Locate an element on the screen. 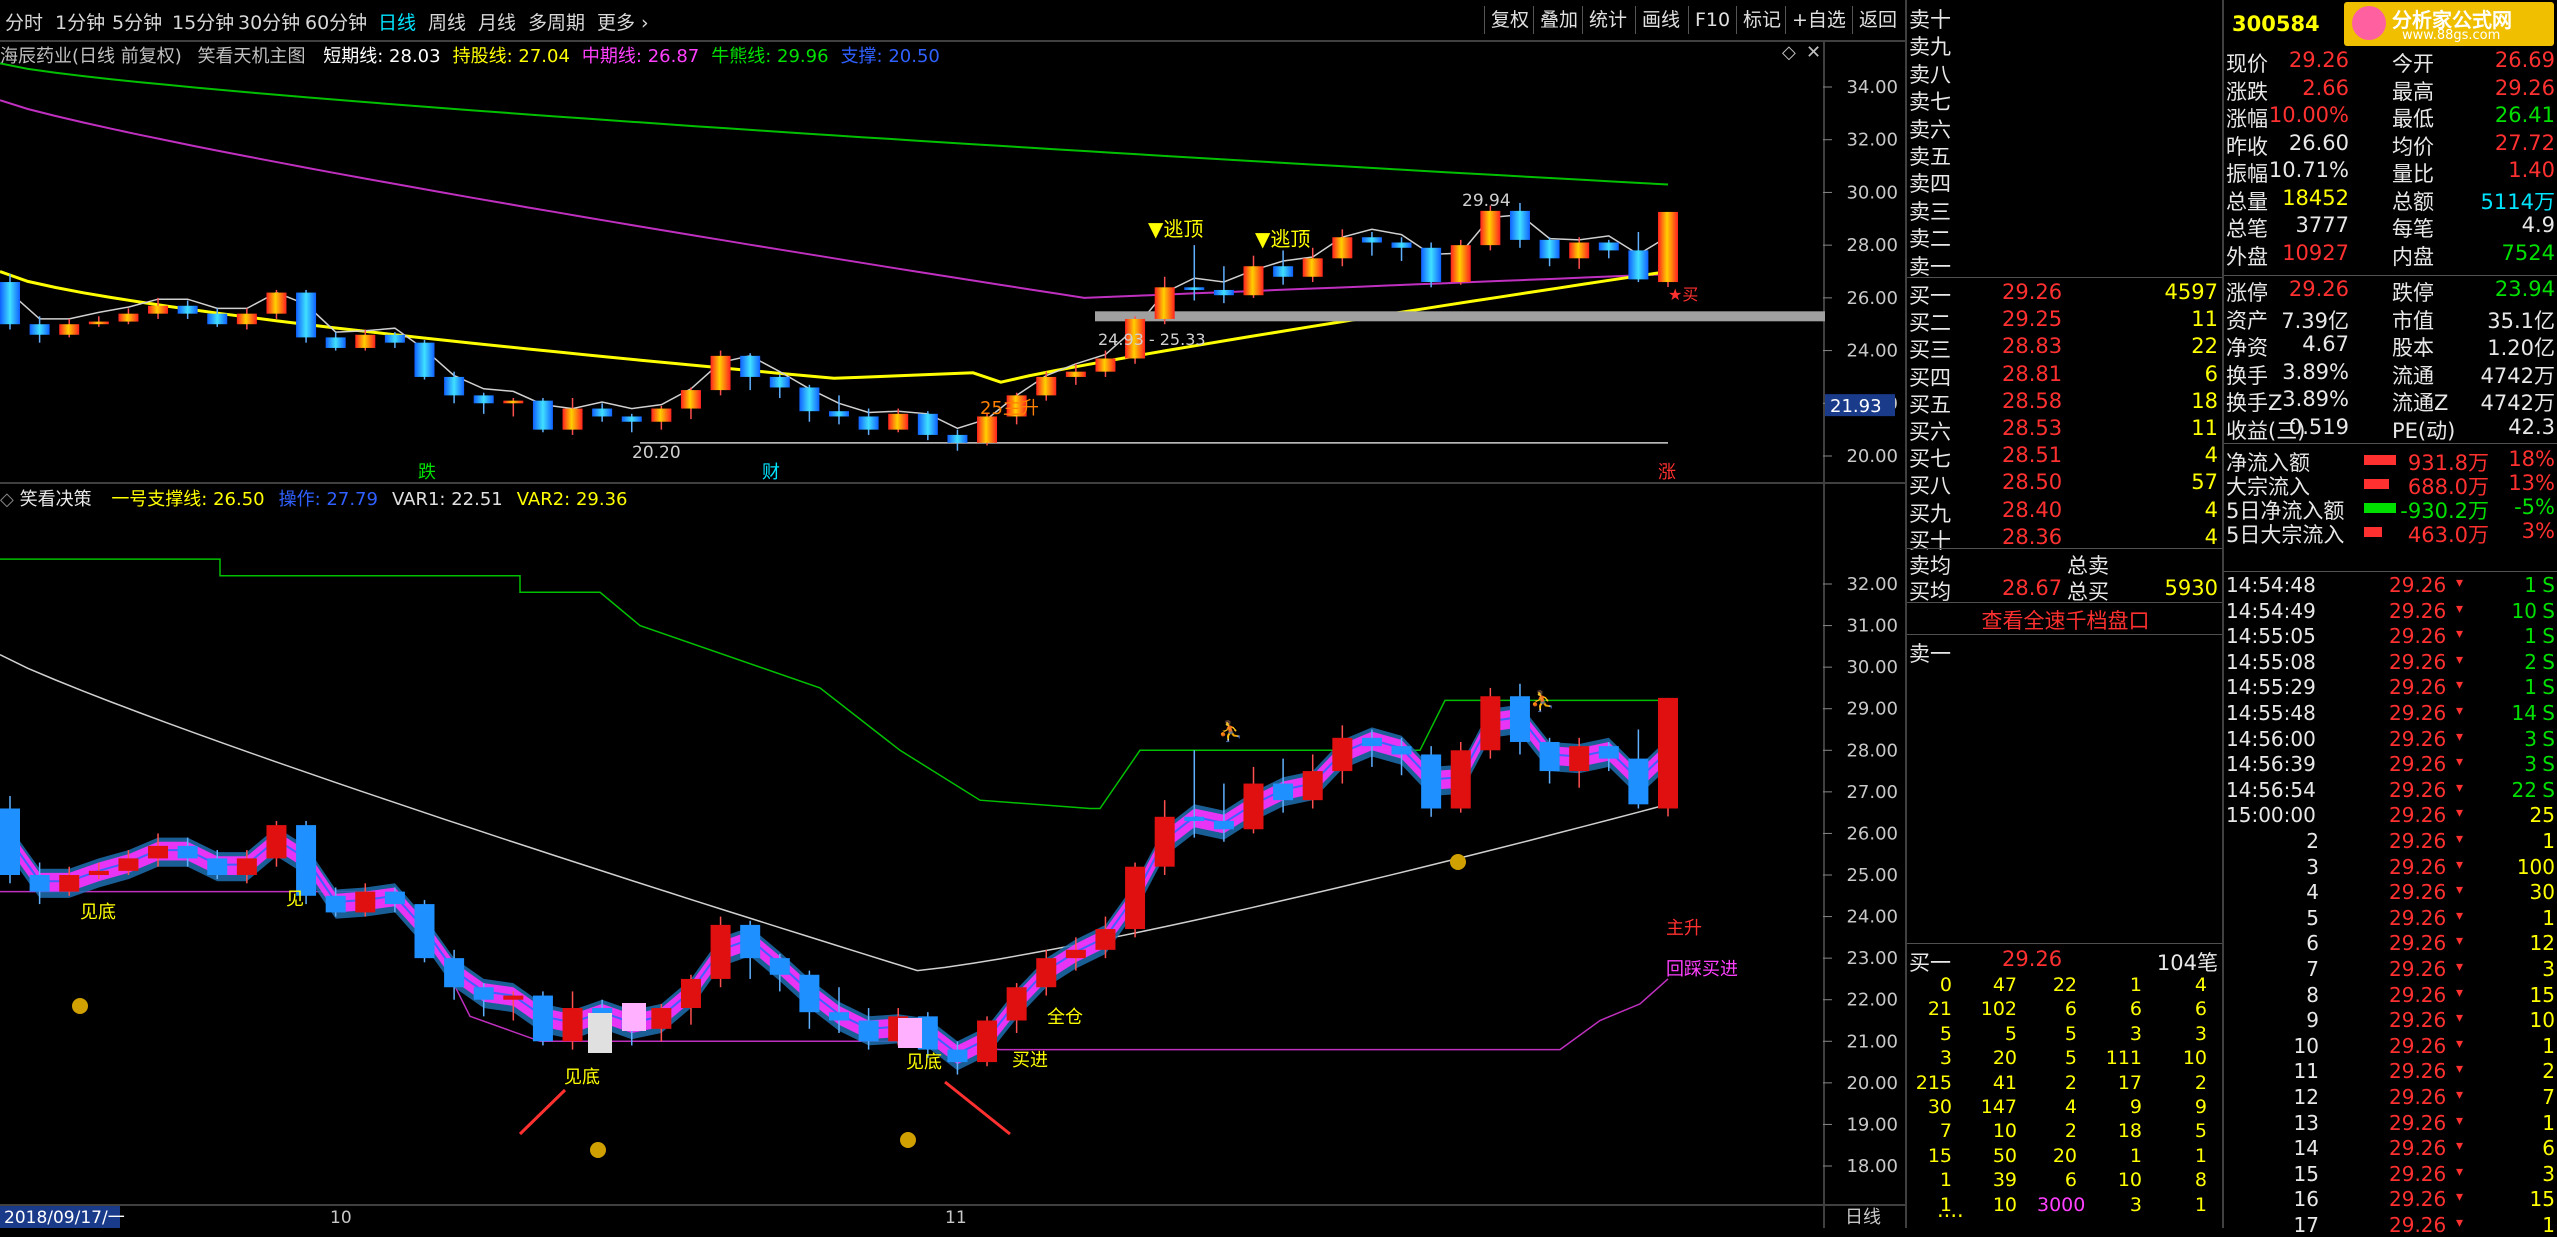 Image resolution: width=2557 pixels, height=1237 pixels. toolbar-button-6: +自选 is located at coordinates (1818, 20).